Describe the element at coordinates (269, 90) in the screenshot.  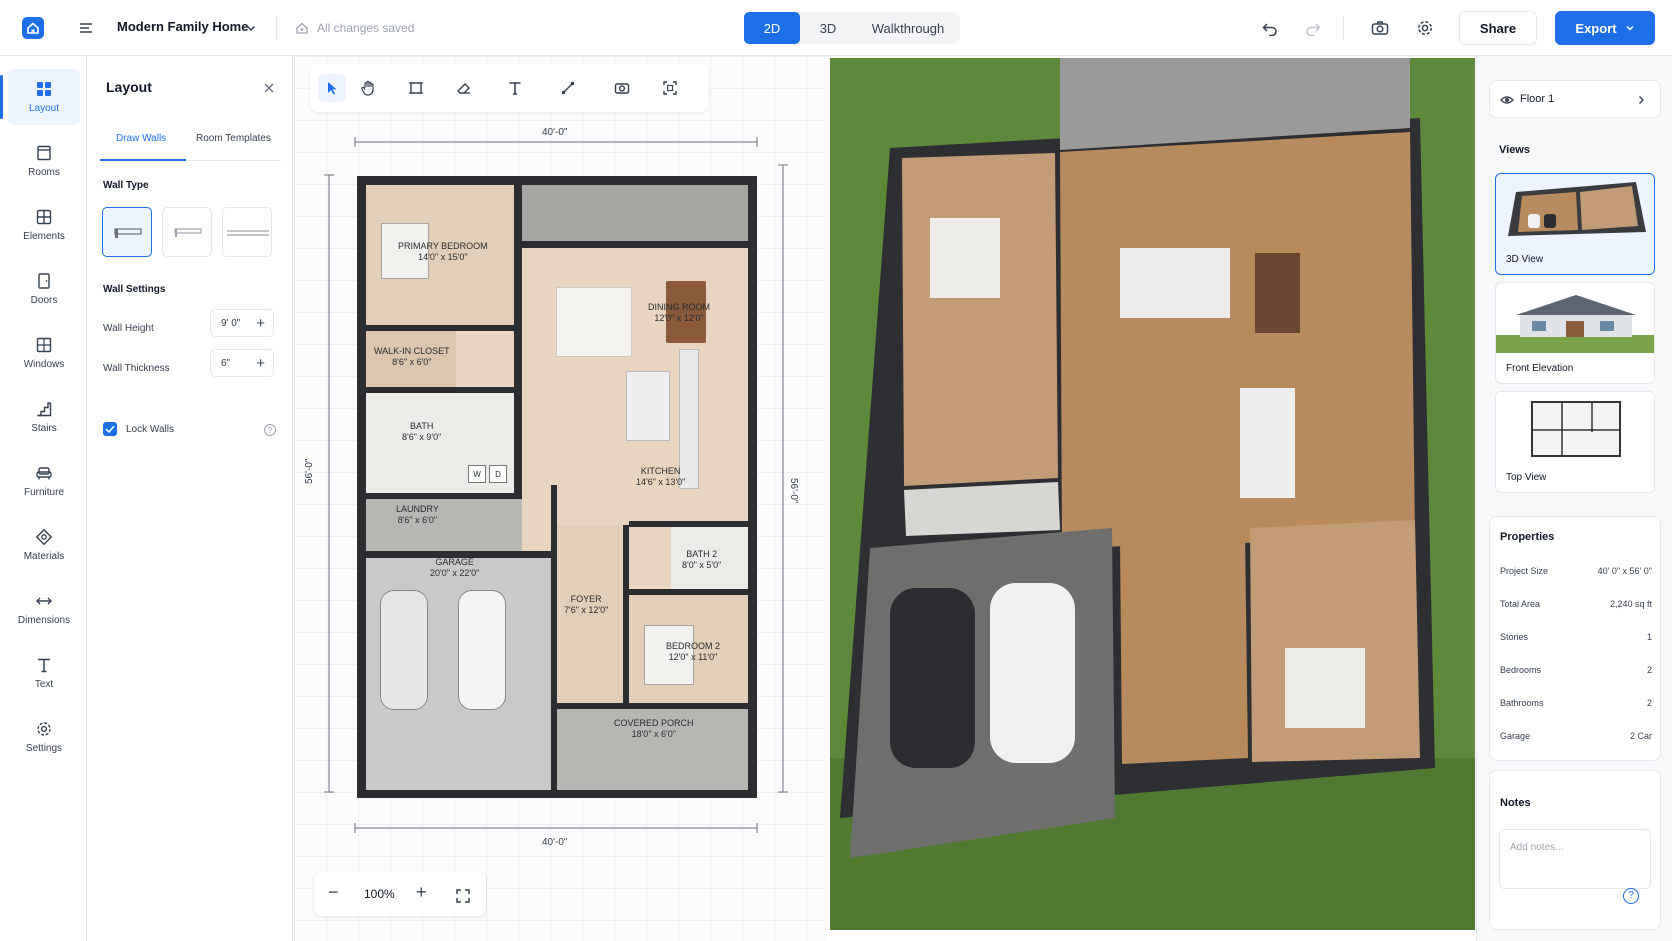
I see `close-icon` at that location.